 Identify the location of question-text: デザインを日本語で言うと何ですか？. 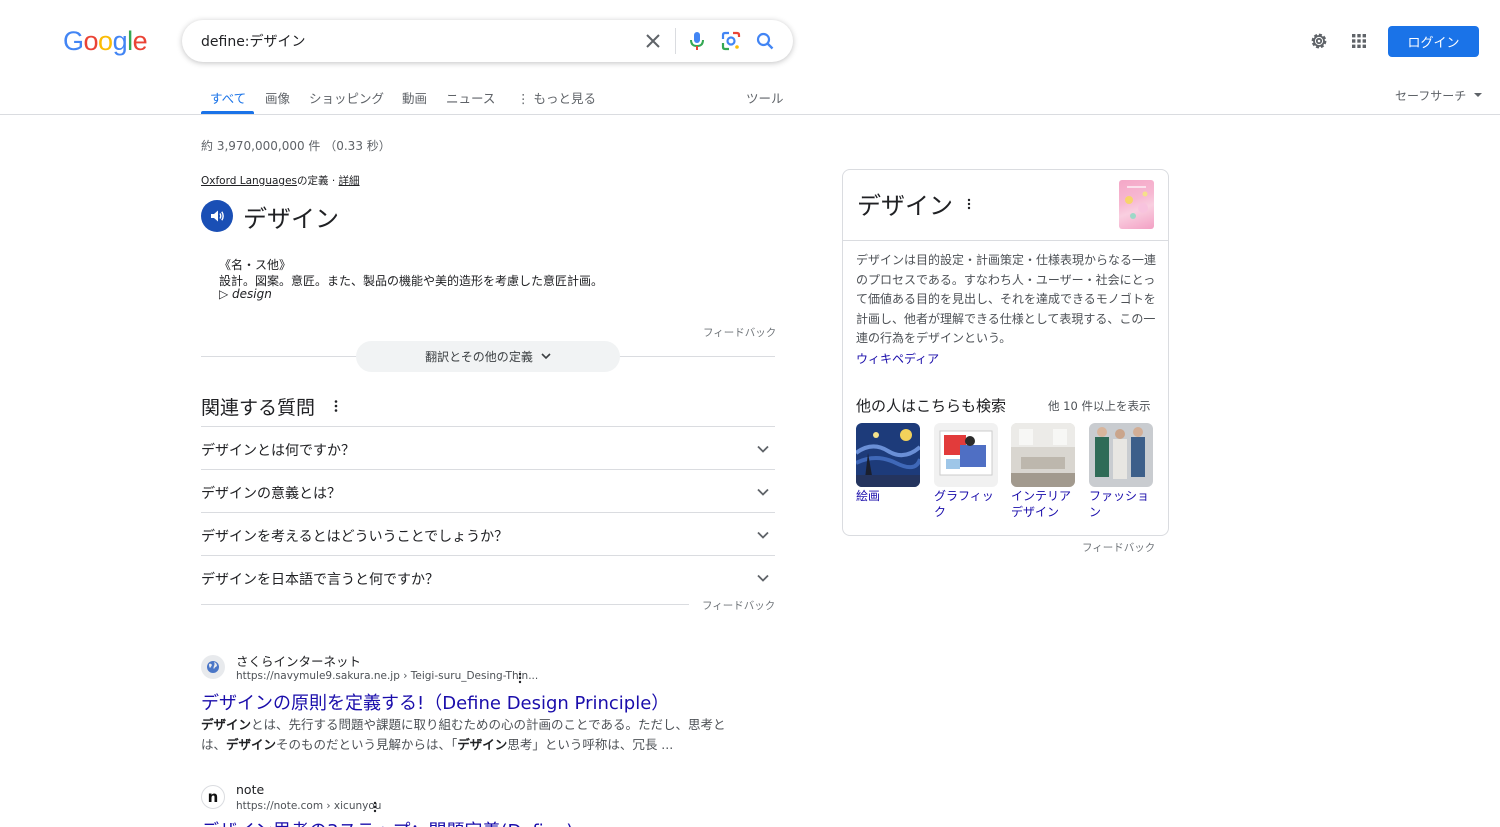
(320, 580).